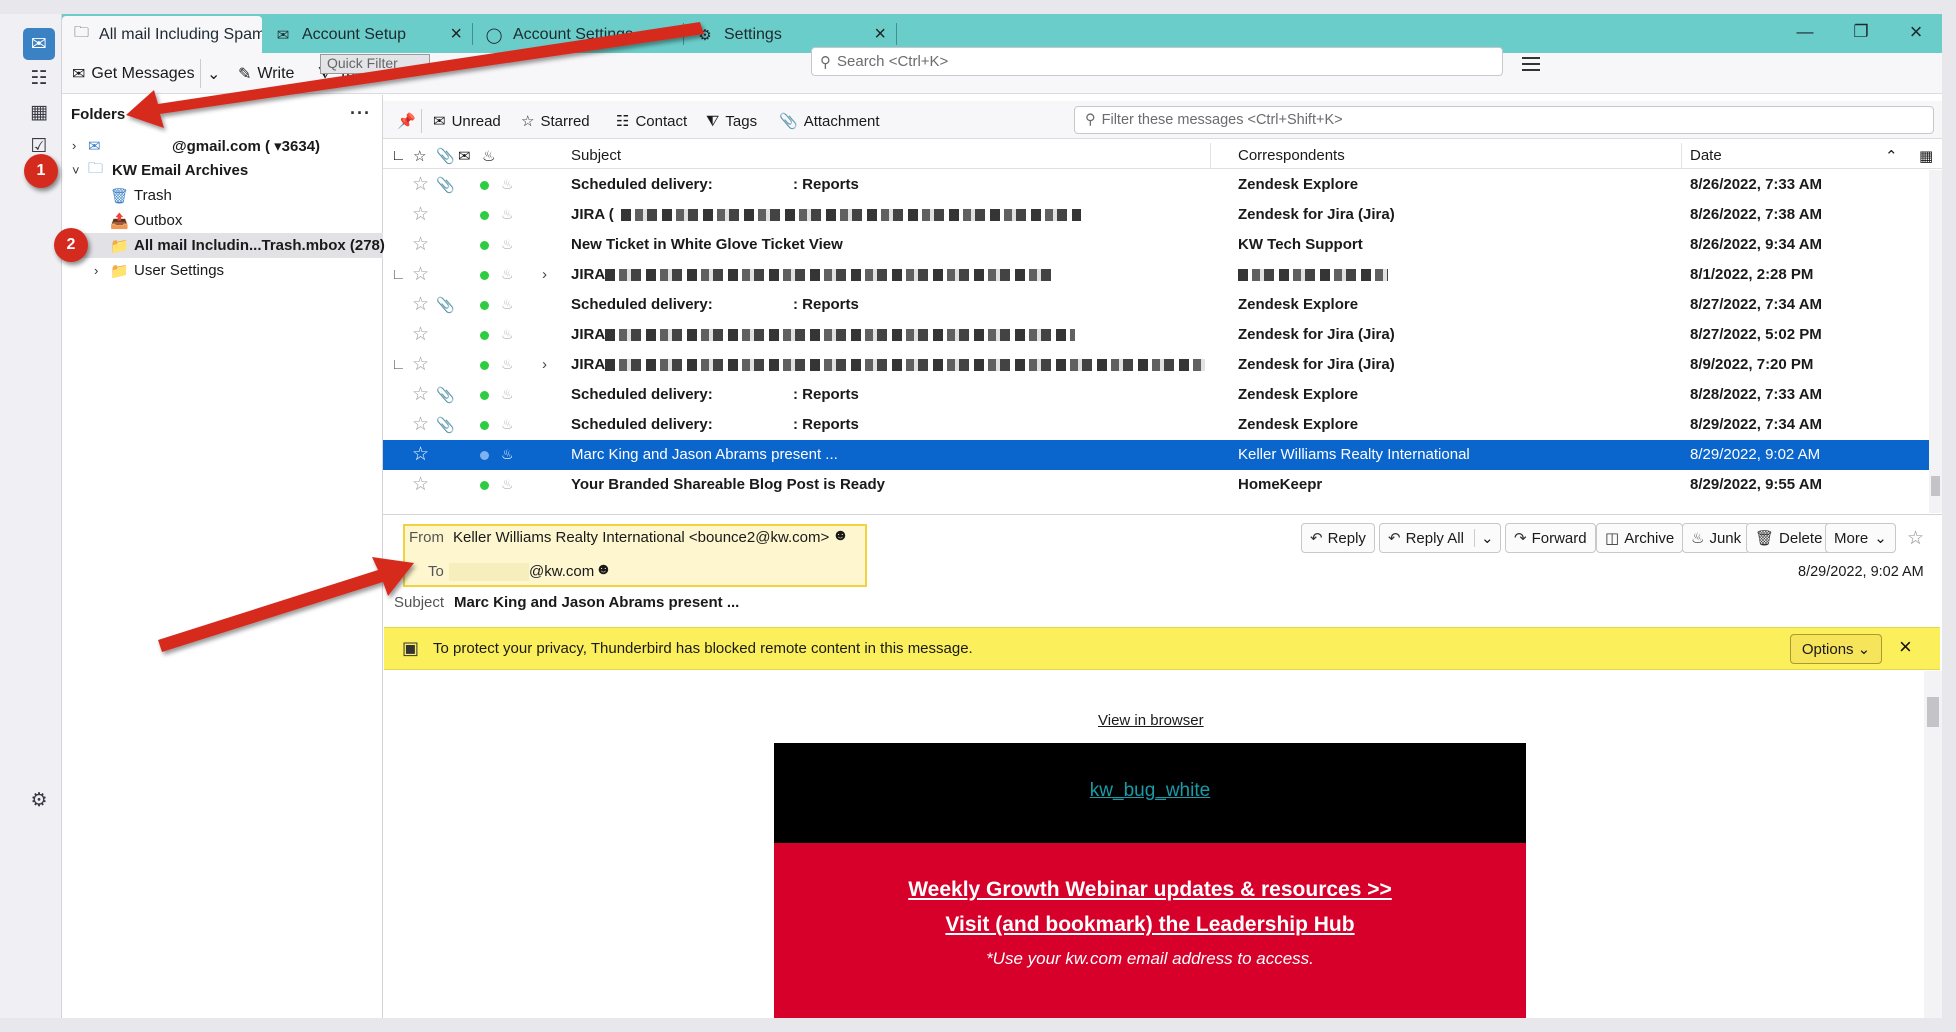 The image size is (1956, 1032). Describe the element at coordinates (162, 34) in the screenshot. I see `tab-all-mail: 🗀 All mail Including Spam and Tr` at that location.